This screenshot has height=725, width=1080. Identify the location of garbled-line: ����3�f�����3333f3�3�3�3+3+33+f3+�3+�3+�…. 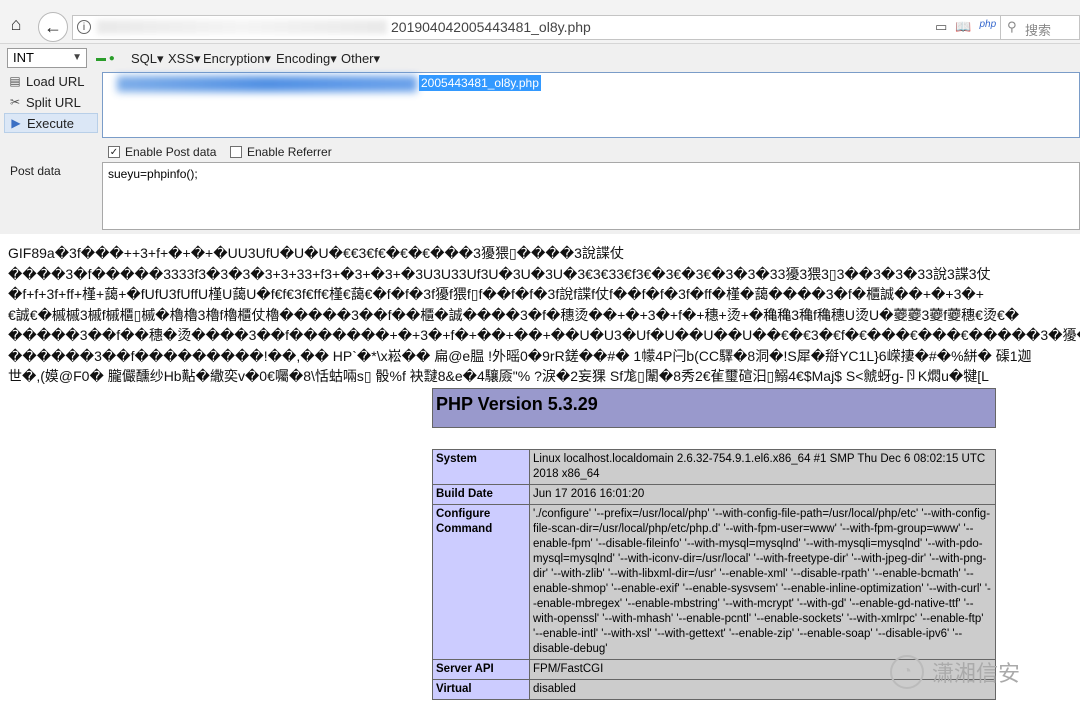
(499, 273).